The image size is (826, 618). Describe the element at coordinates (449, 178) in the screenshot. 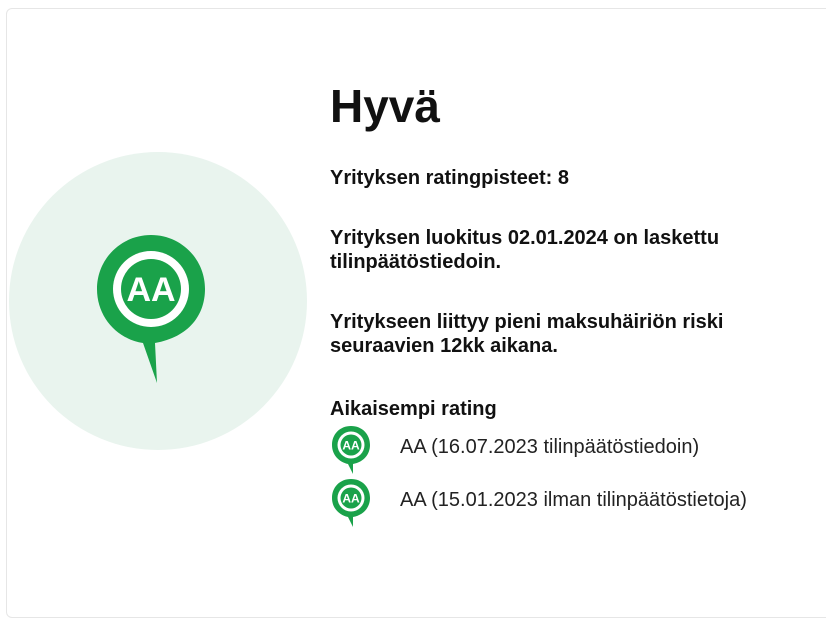

I see `rating-score: Yrityksen ratingpisteet: 8` at that location.